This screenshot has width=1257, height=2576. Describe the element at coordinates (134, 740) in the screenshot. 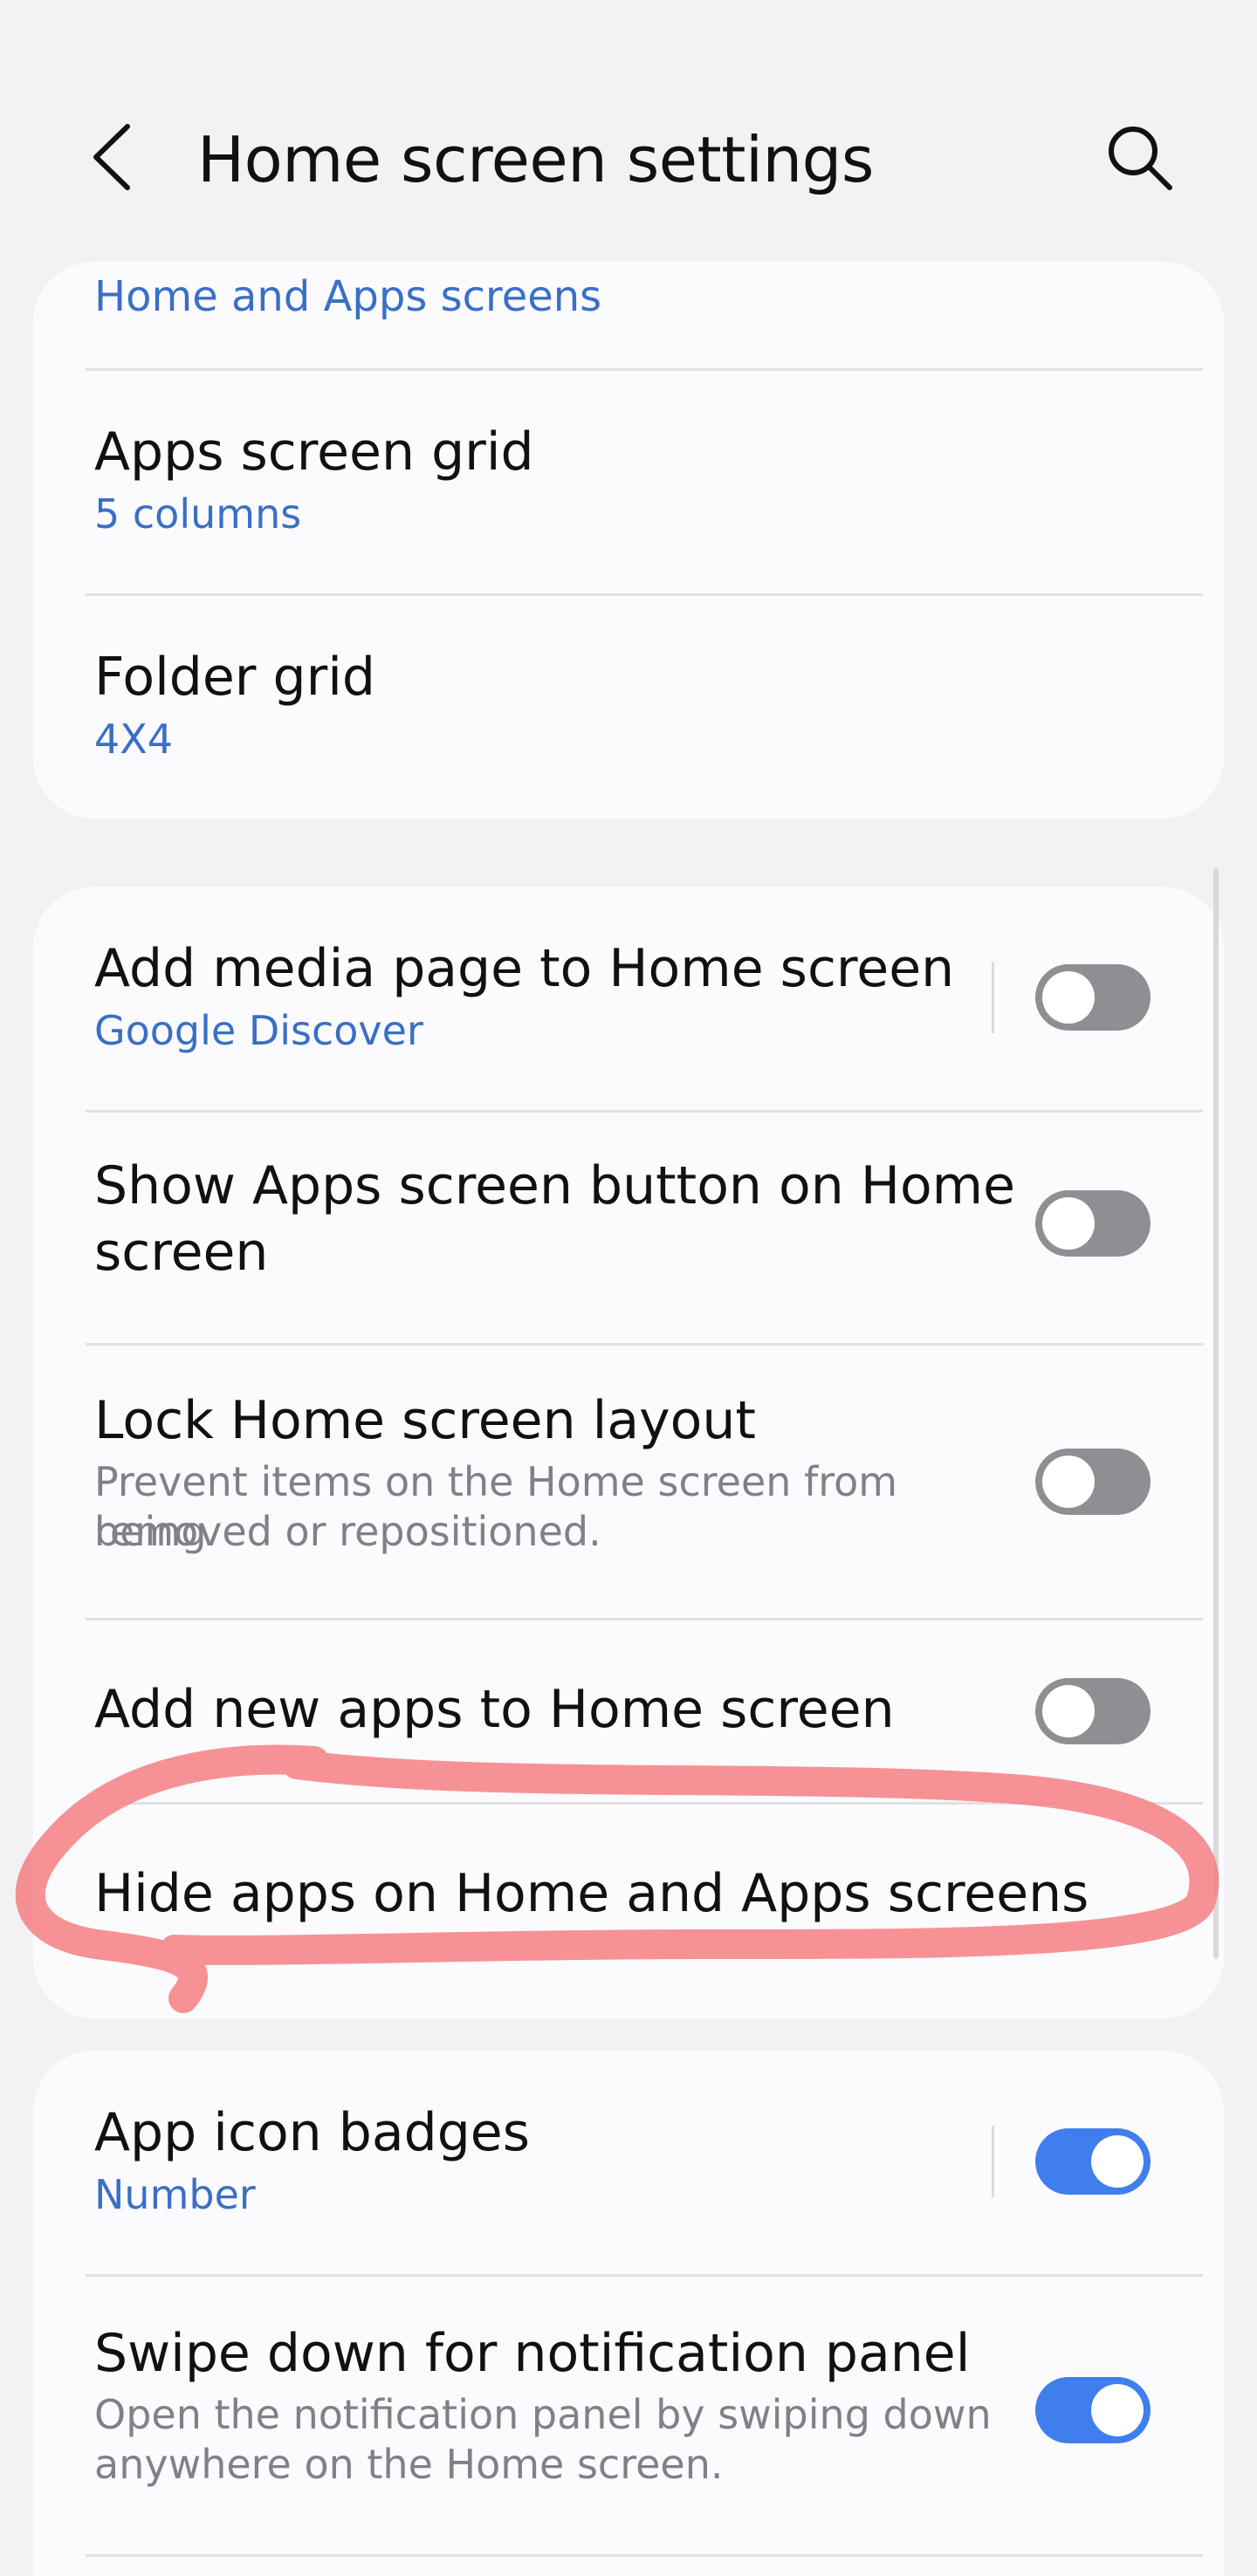

I see `folder-grid-value: 4X4` at that location.